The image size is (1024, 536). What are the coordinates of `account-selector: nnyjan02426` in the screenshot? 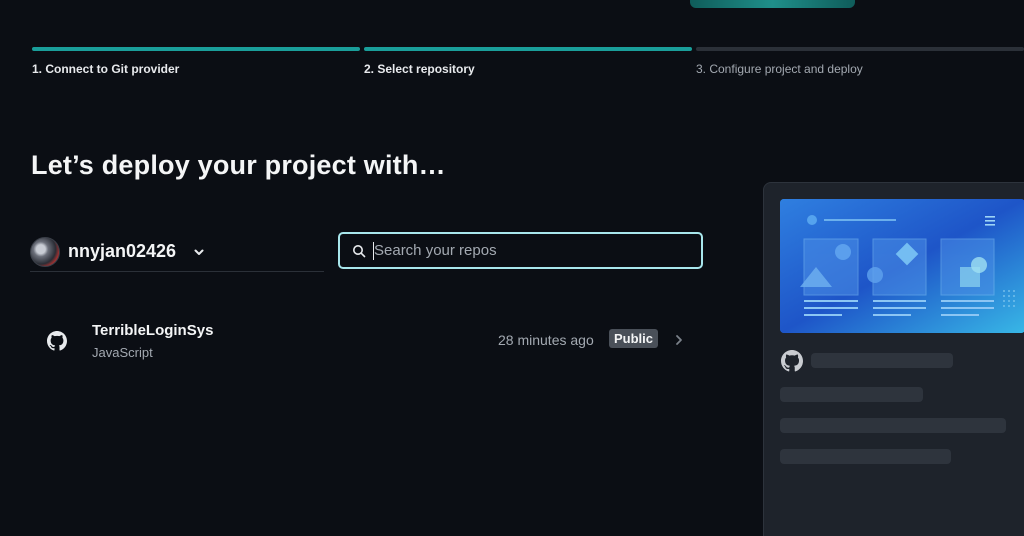 It's located at (177, 252).